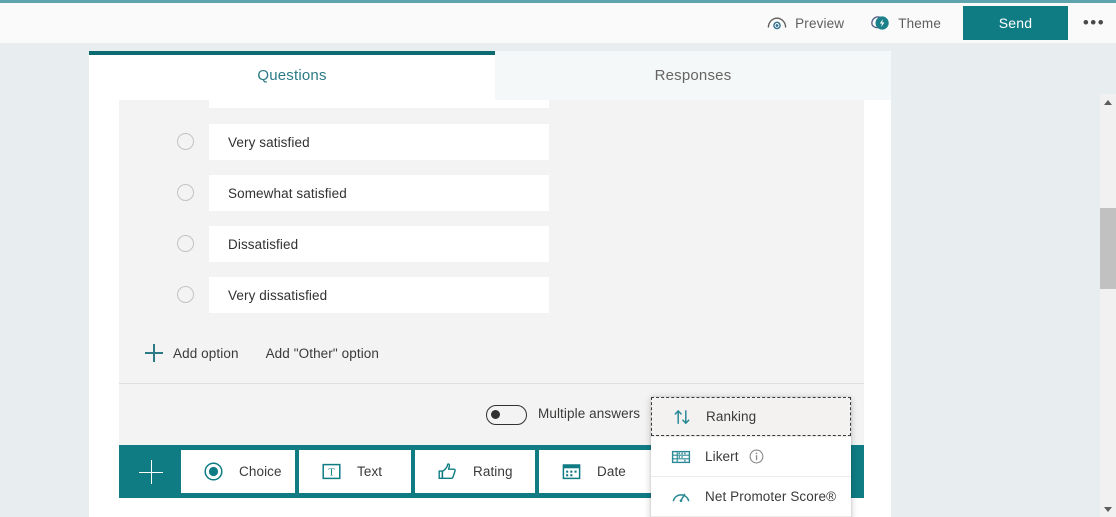 Image resolution: width=1116 pixels, height=517 pixels. I want to click on theme-palette-icon, so click(879, 23).